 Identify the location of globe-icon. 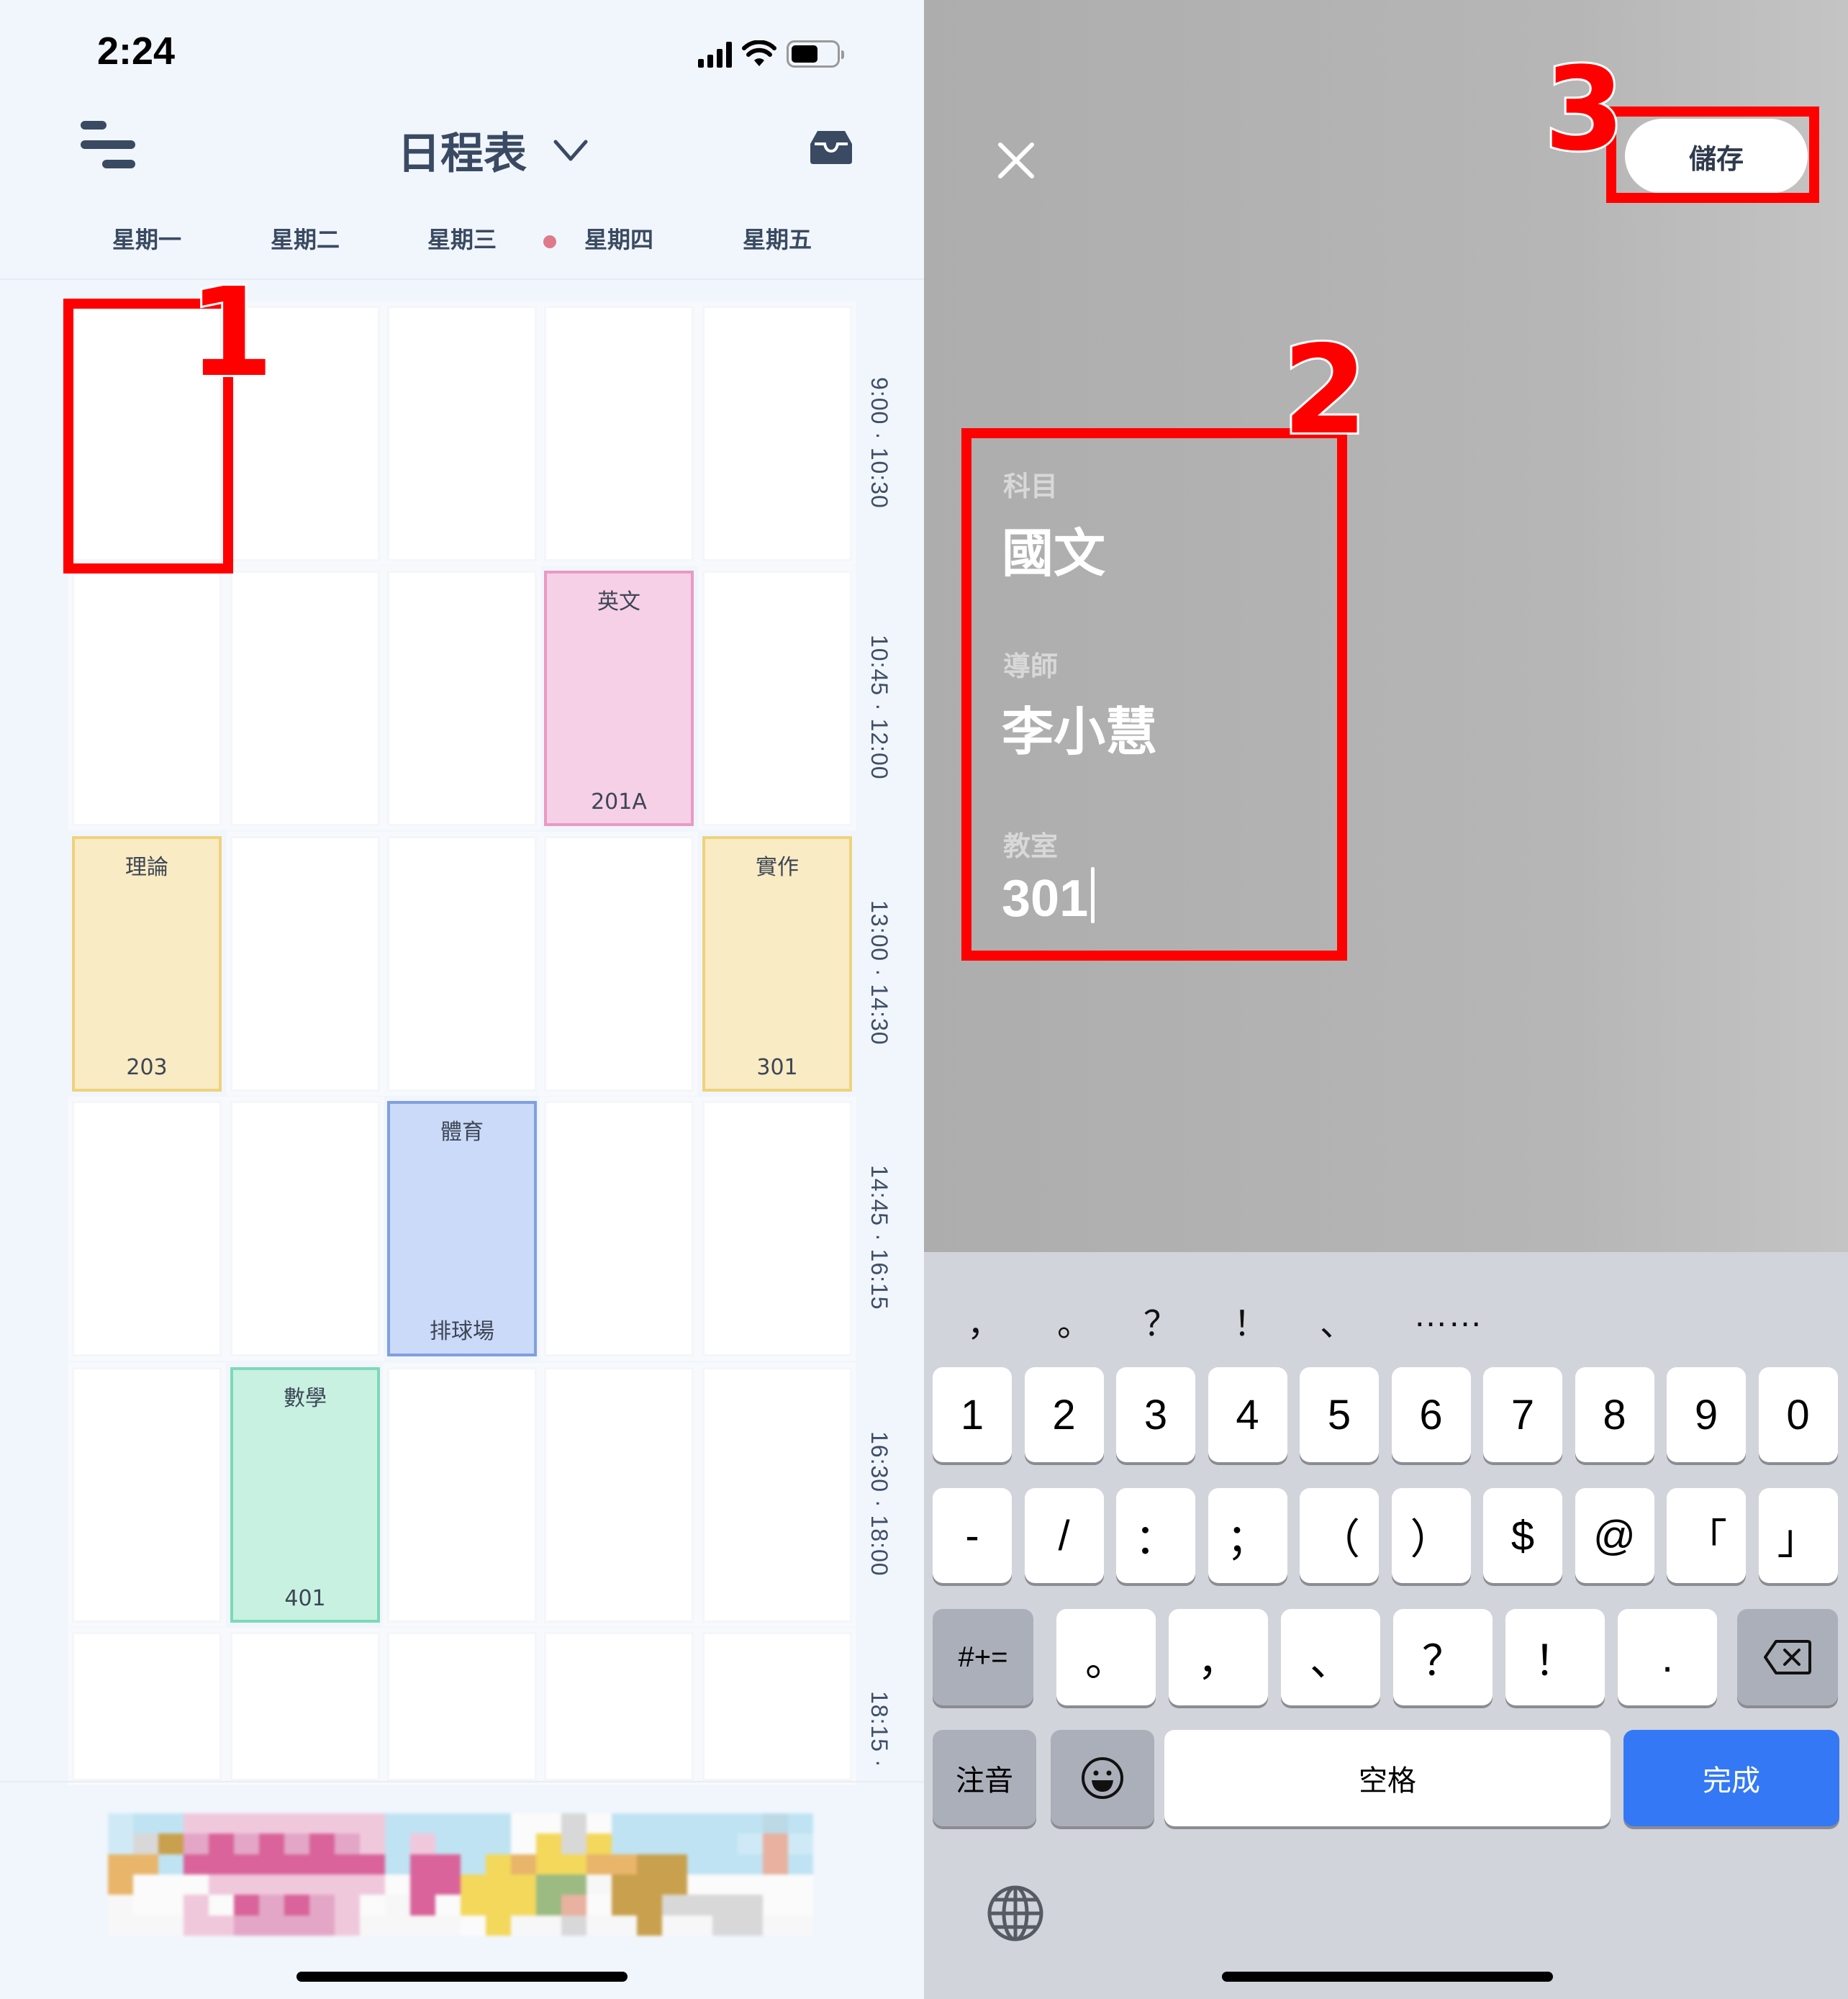
(1015, 1913).